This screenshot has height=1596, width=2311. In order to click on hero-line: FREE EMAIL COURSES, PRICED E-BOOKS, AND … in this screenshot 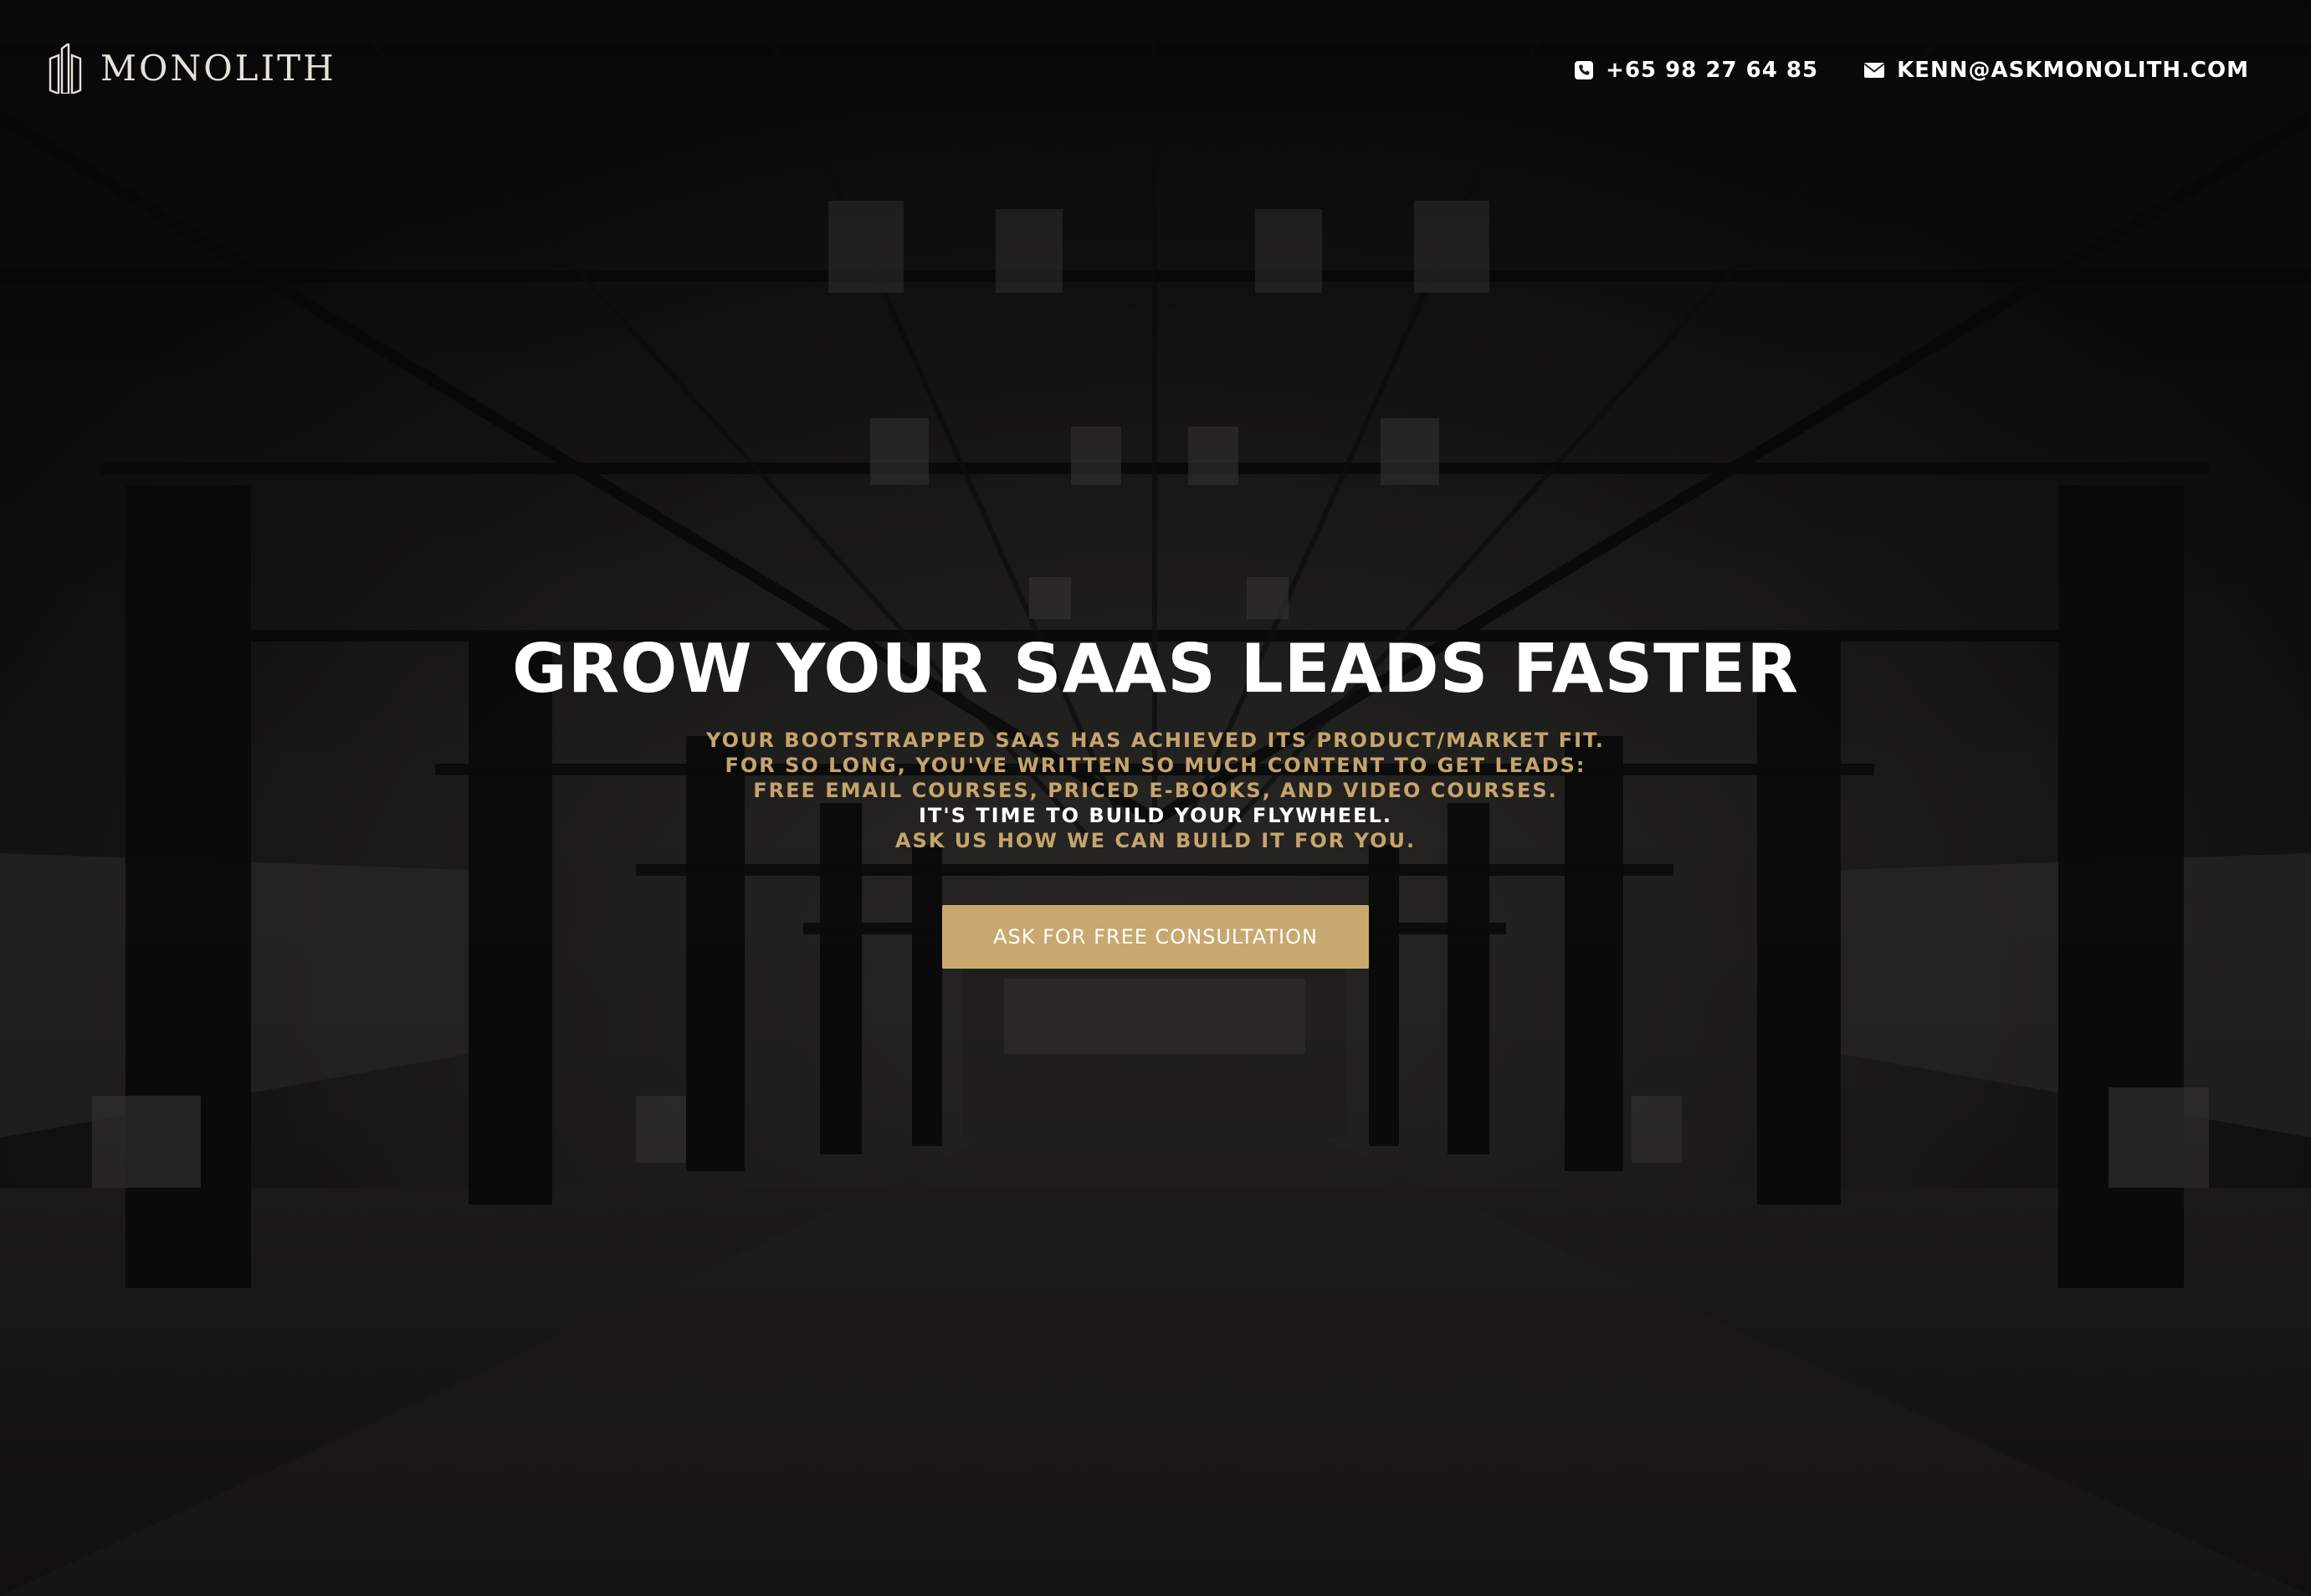, I will do `click(1155, 791)`.